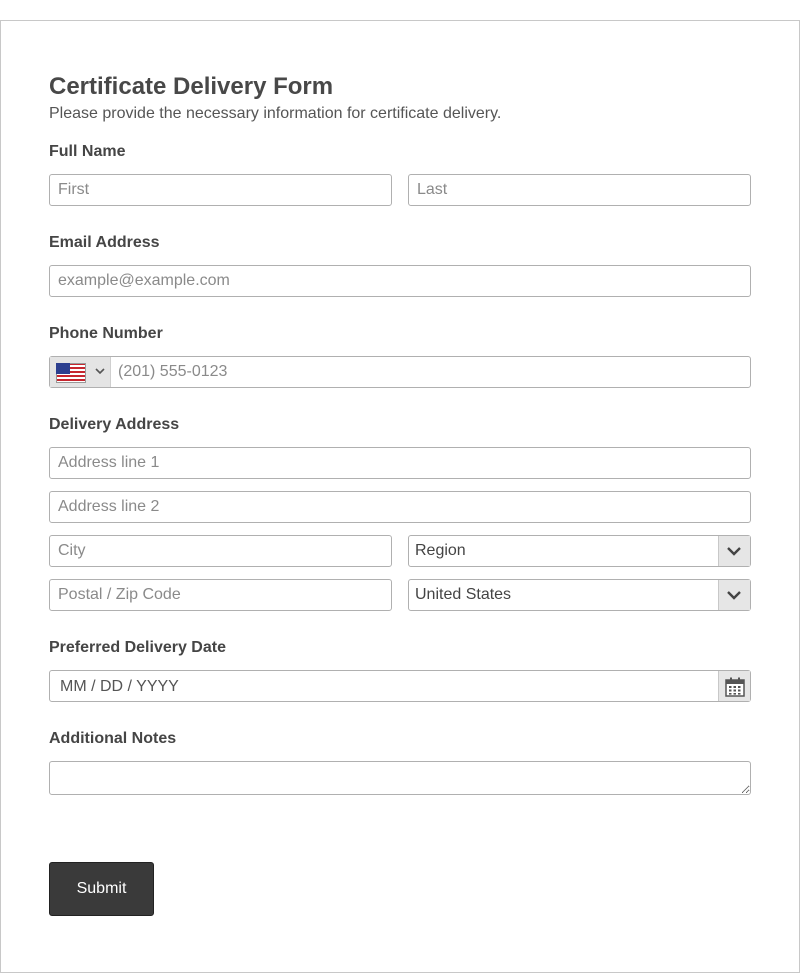  I want to click on phone-input-wrap, so click(430, 372).